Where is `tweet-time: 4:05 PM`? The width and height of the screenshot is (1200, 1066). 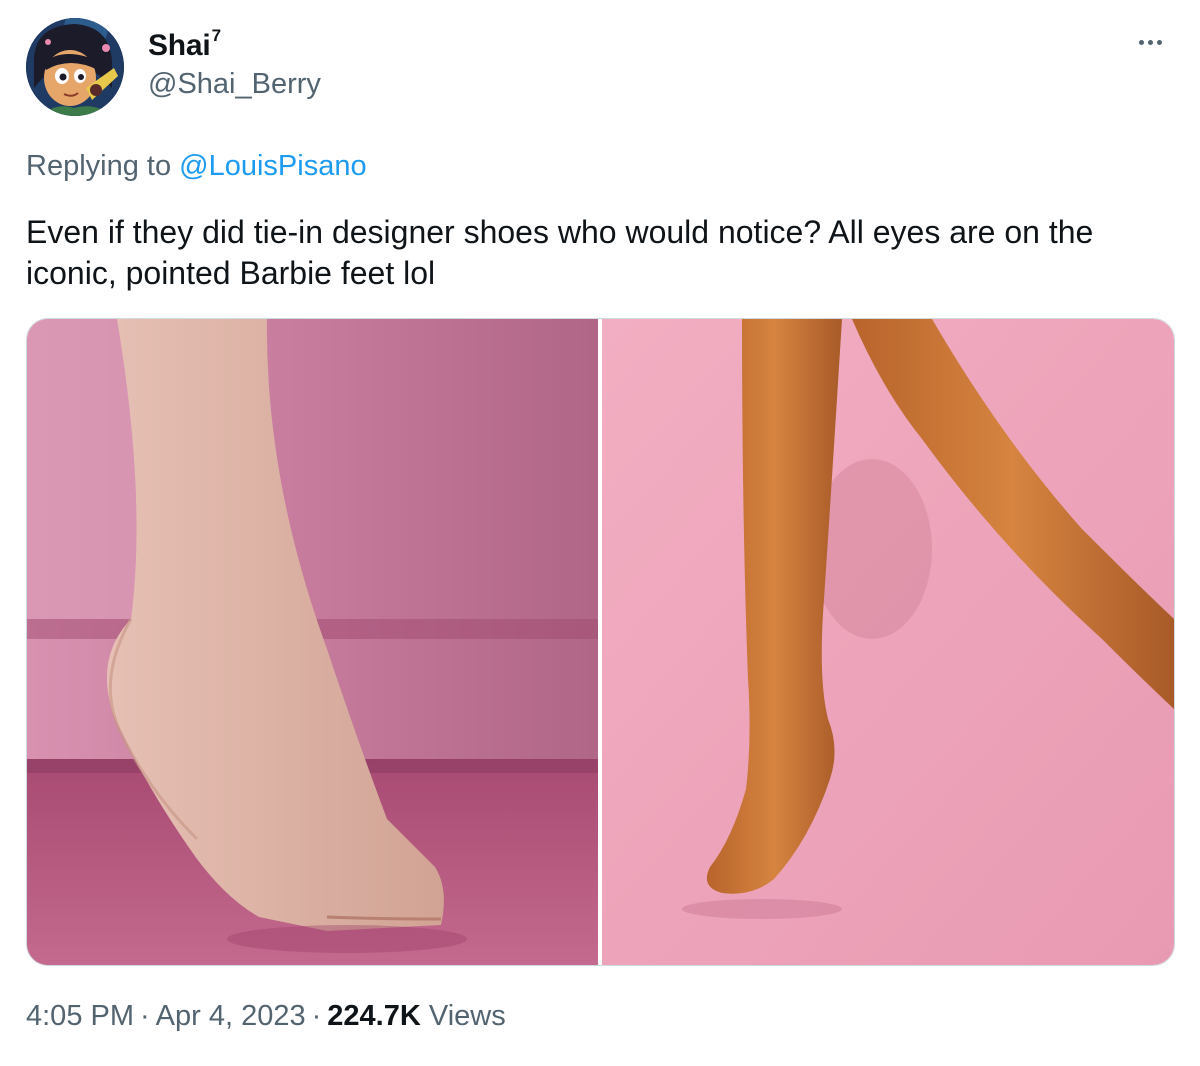
tweet-time: 4:05 PM is located at coordinates (80, 1016).